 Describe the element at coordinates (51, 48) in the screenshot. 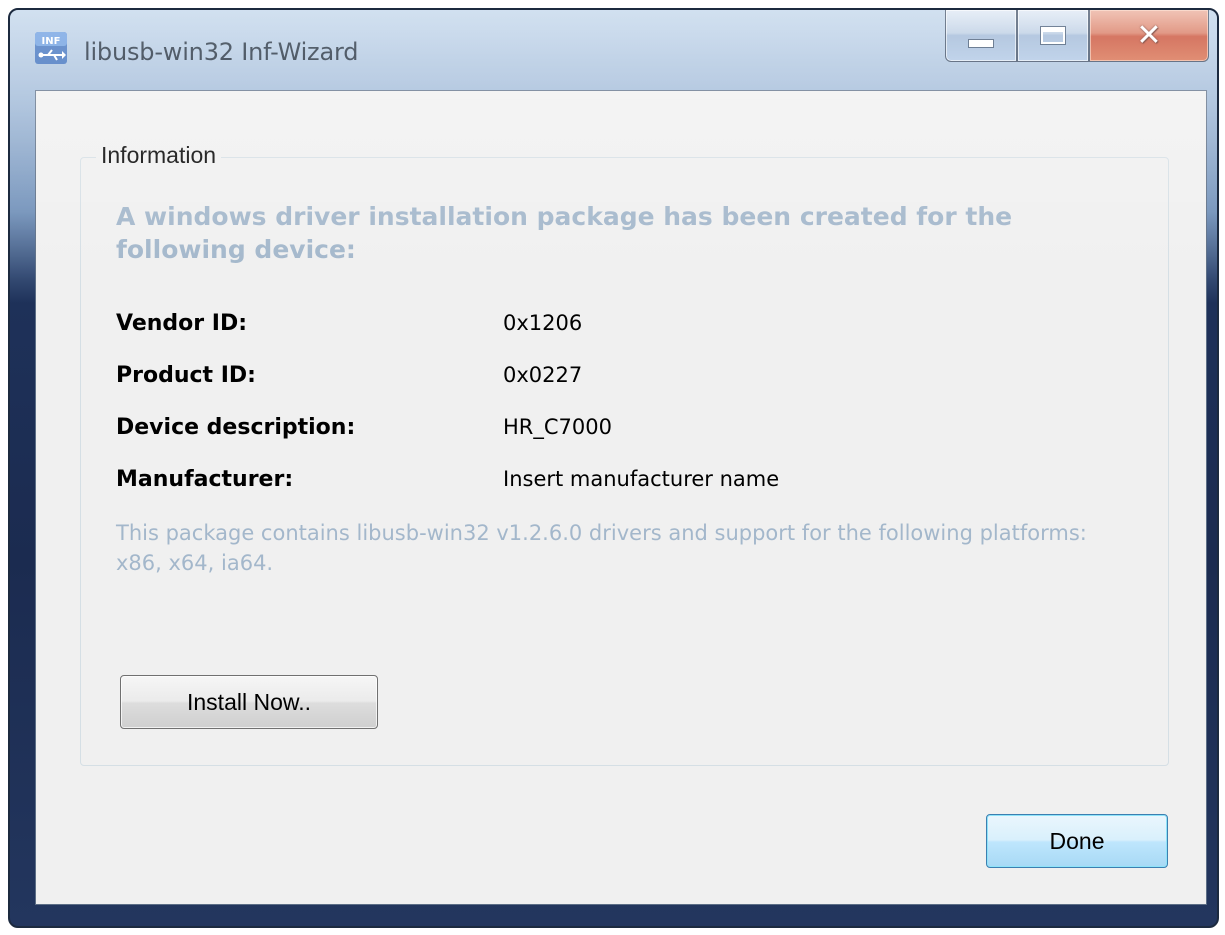

I see `inf-usb-icon: INF` at that location.